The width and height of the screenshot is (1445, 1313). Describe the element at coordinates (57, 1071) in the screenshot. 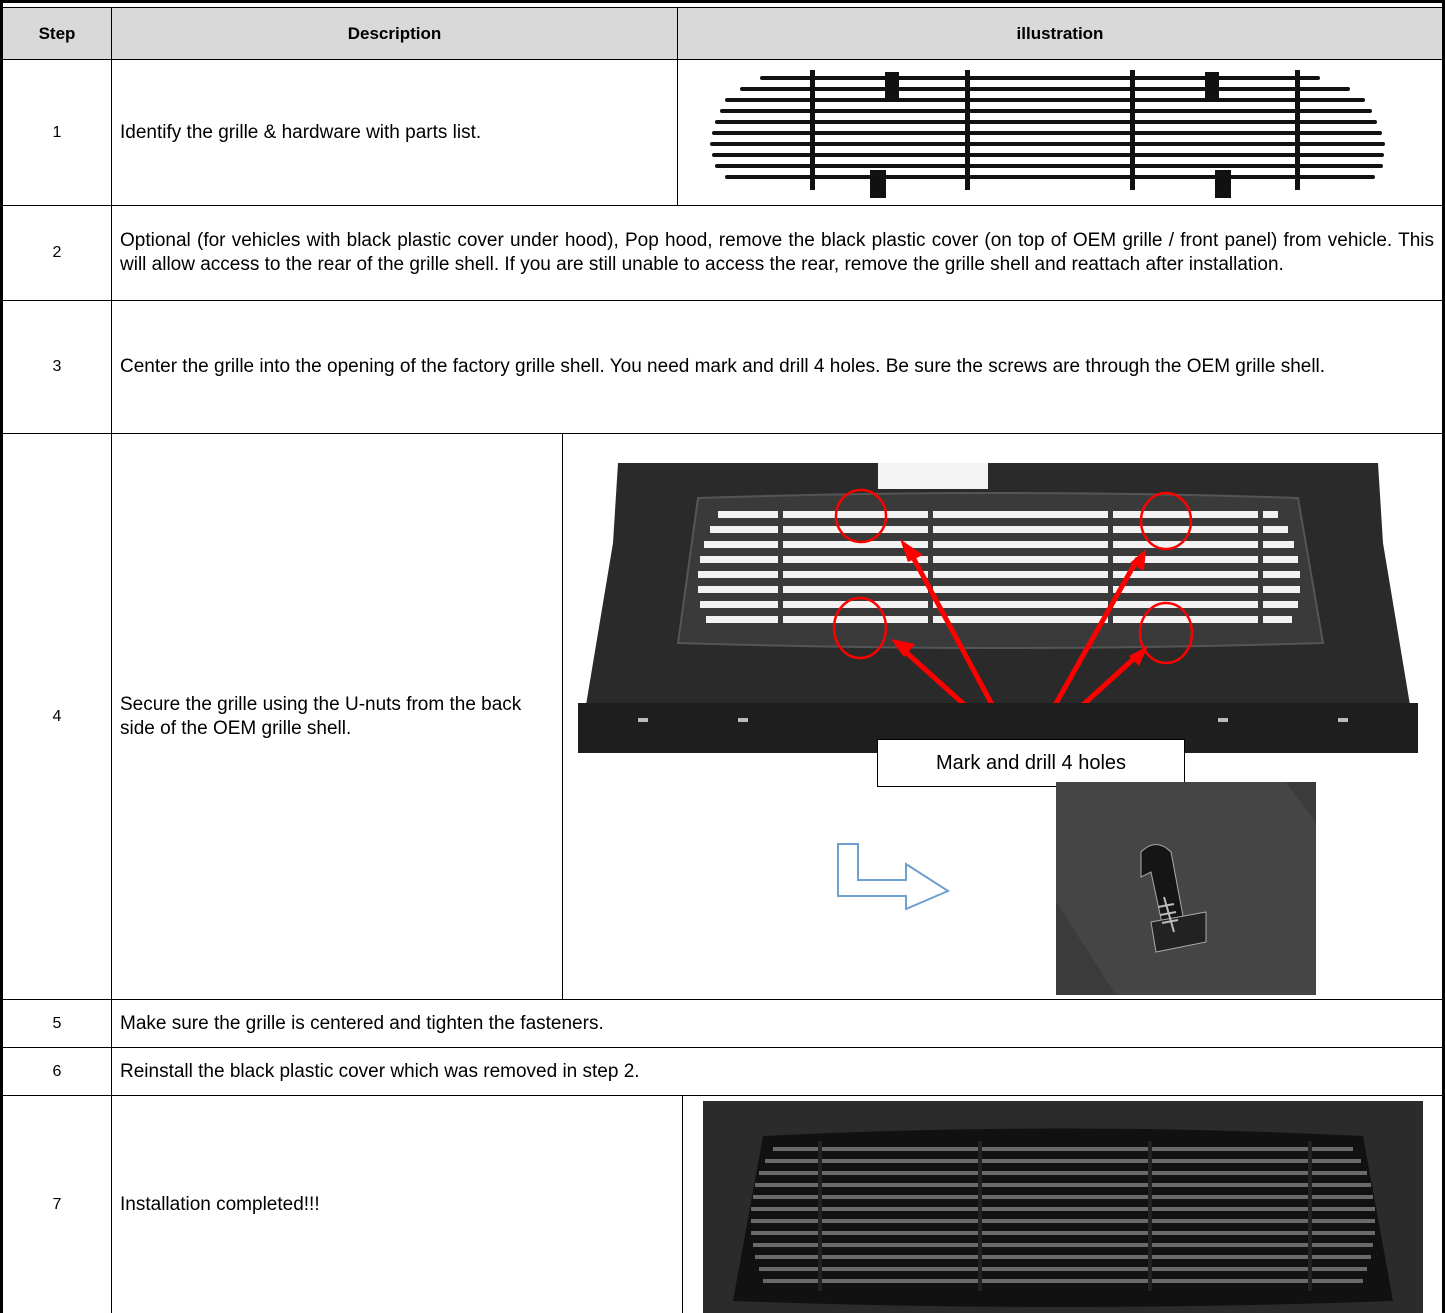

I see `step-number: 6` at that location.